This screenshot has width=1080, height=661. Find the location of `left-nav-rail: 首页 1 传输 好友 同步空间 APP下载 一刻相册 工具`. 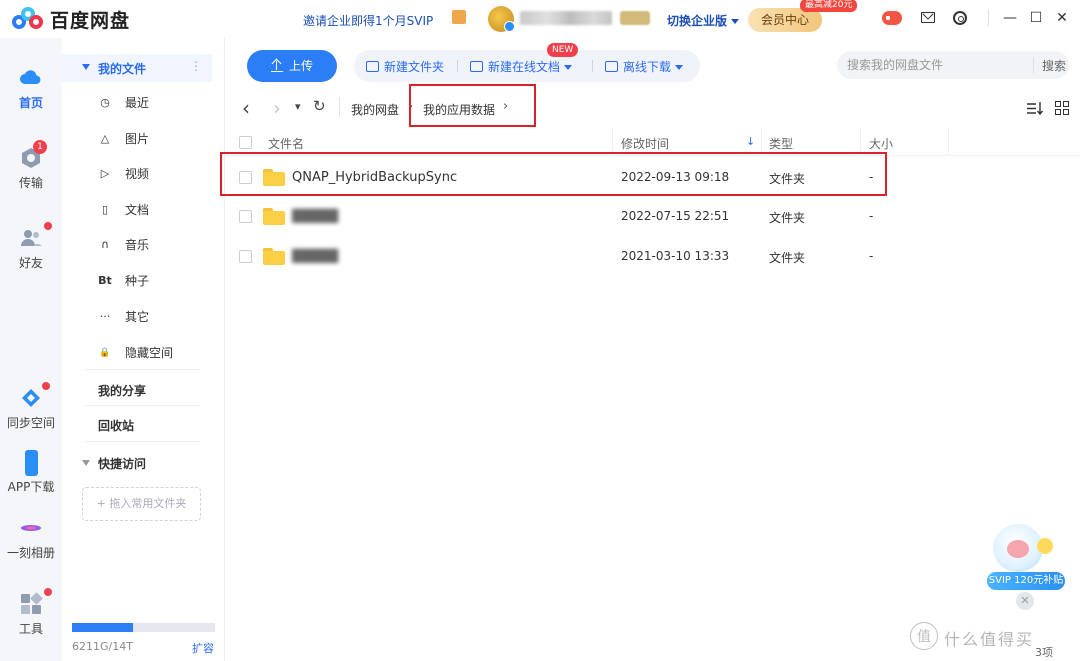

left-nav-rail: 首页 1 传输 好友 同步空间 APP下载 一刻相册 工具 is located at coordinates (31, 349).